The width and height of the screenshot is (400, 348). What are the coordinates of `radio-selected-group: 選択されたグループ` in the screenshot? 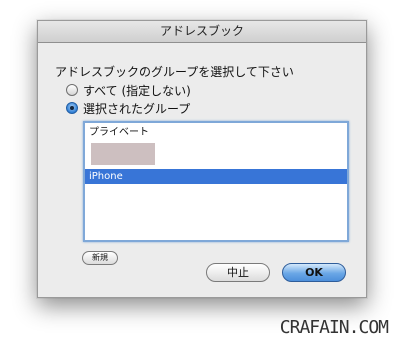 It's located at (128, 108).